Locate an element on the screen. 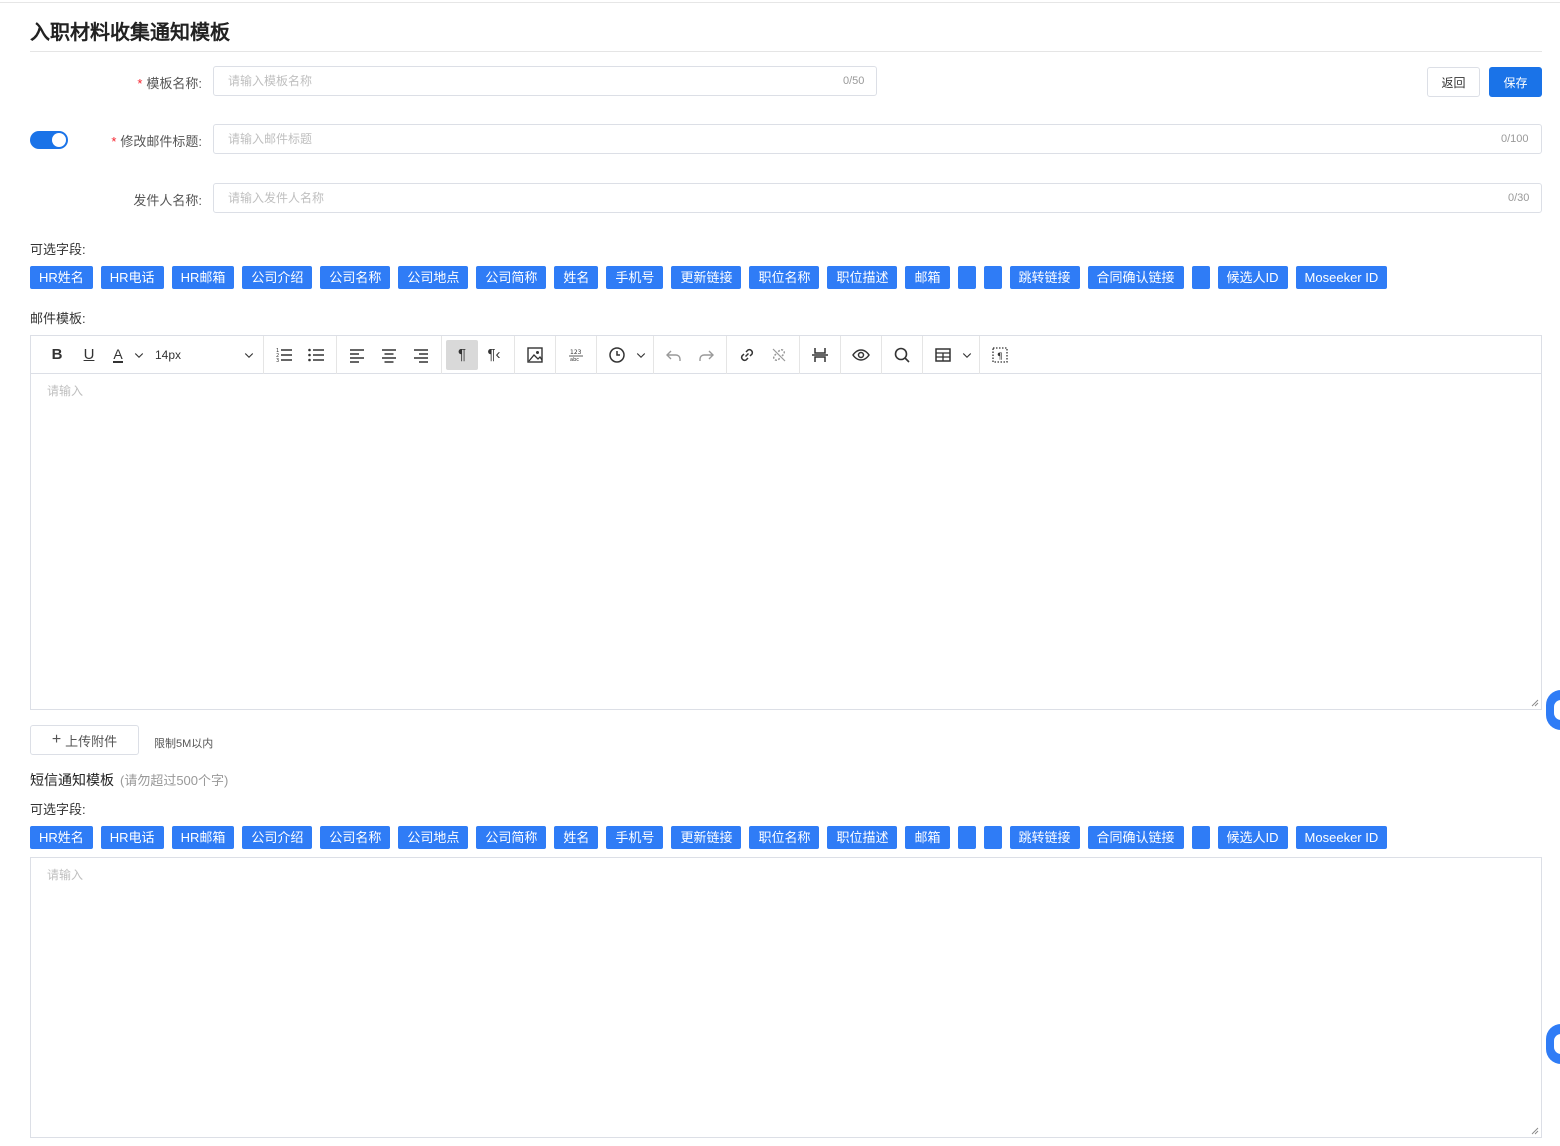  table-button is located at coordinates (943, 355).